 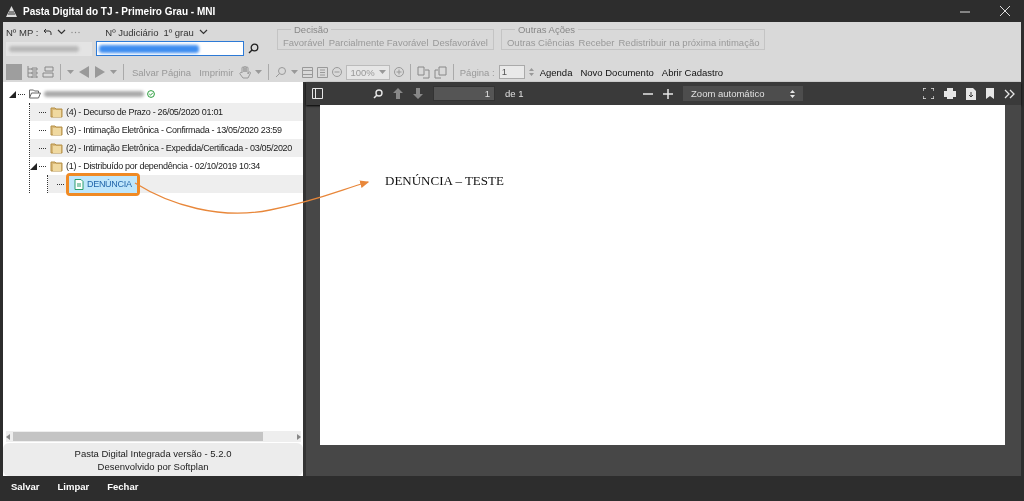 I want to click on list-view-icon, so click(x=48, y=72).